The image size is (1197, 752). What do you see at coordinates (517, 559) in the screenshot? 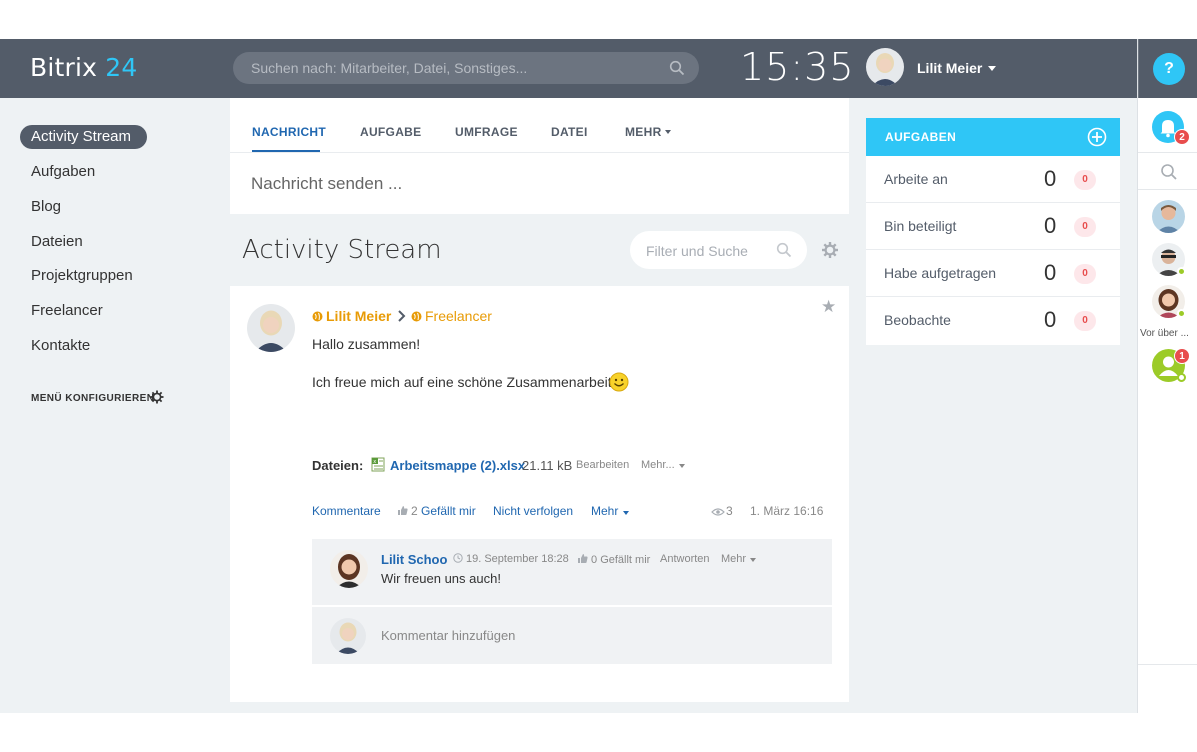
I see `comment-time-text: 19. September 18:28` at bounding box center [517, 559].